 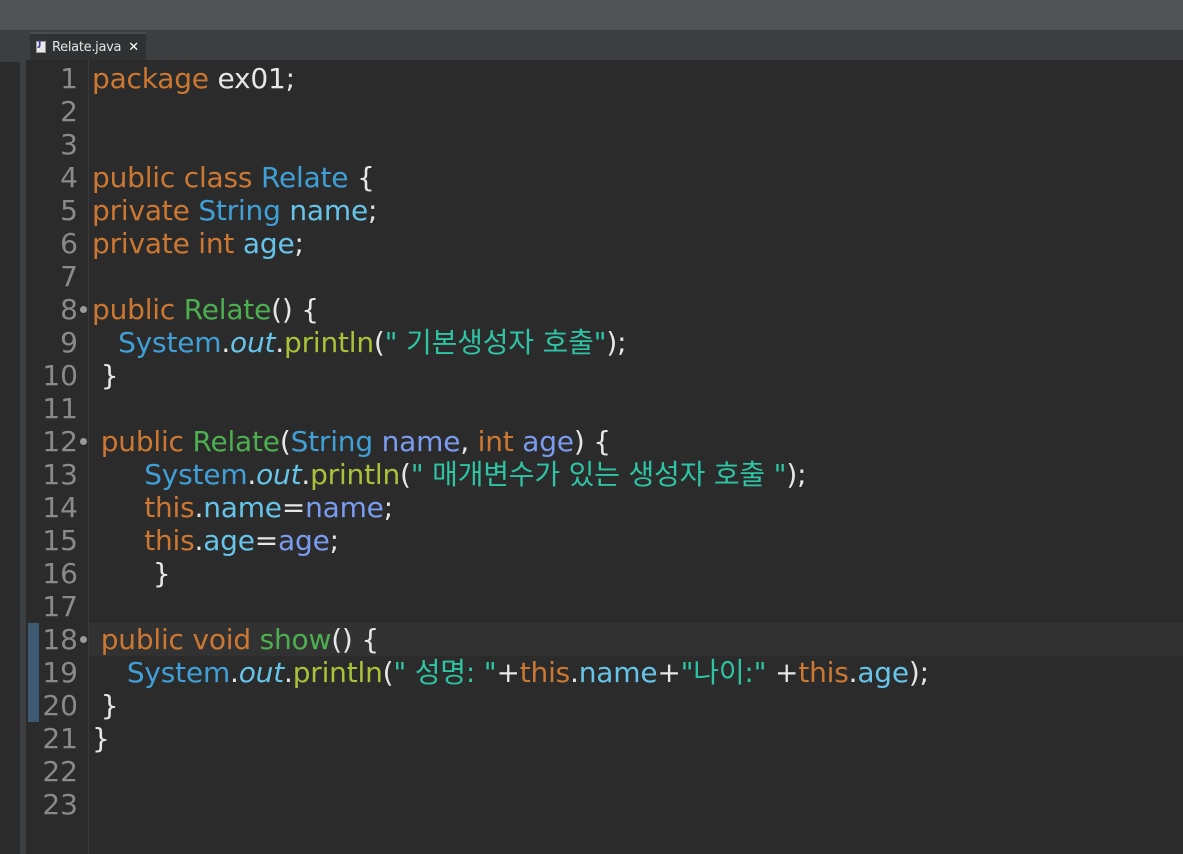 What do you see at coordinates (60, 408) in the screenshot?
I see `line-number: 11` at bounding box center [60, 408].